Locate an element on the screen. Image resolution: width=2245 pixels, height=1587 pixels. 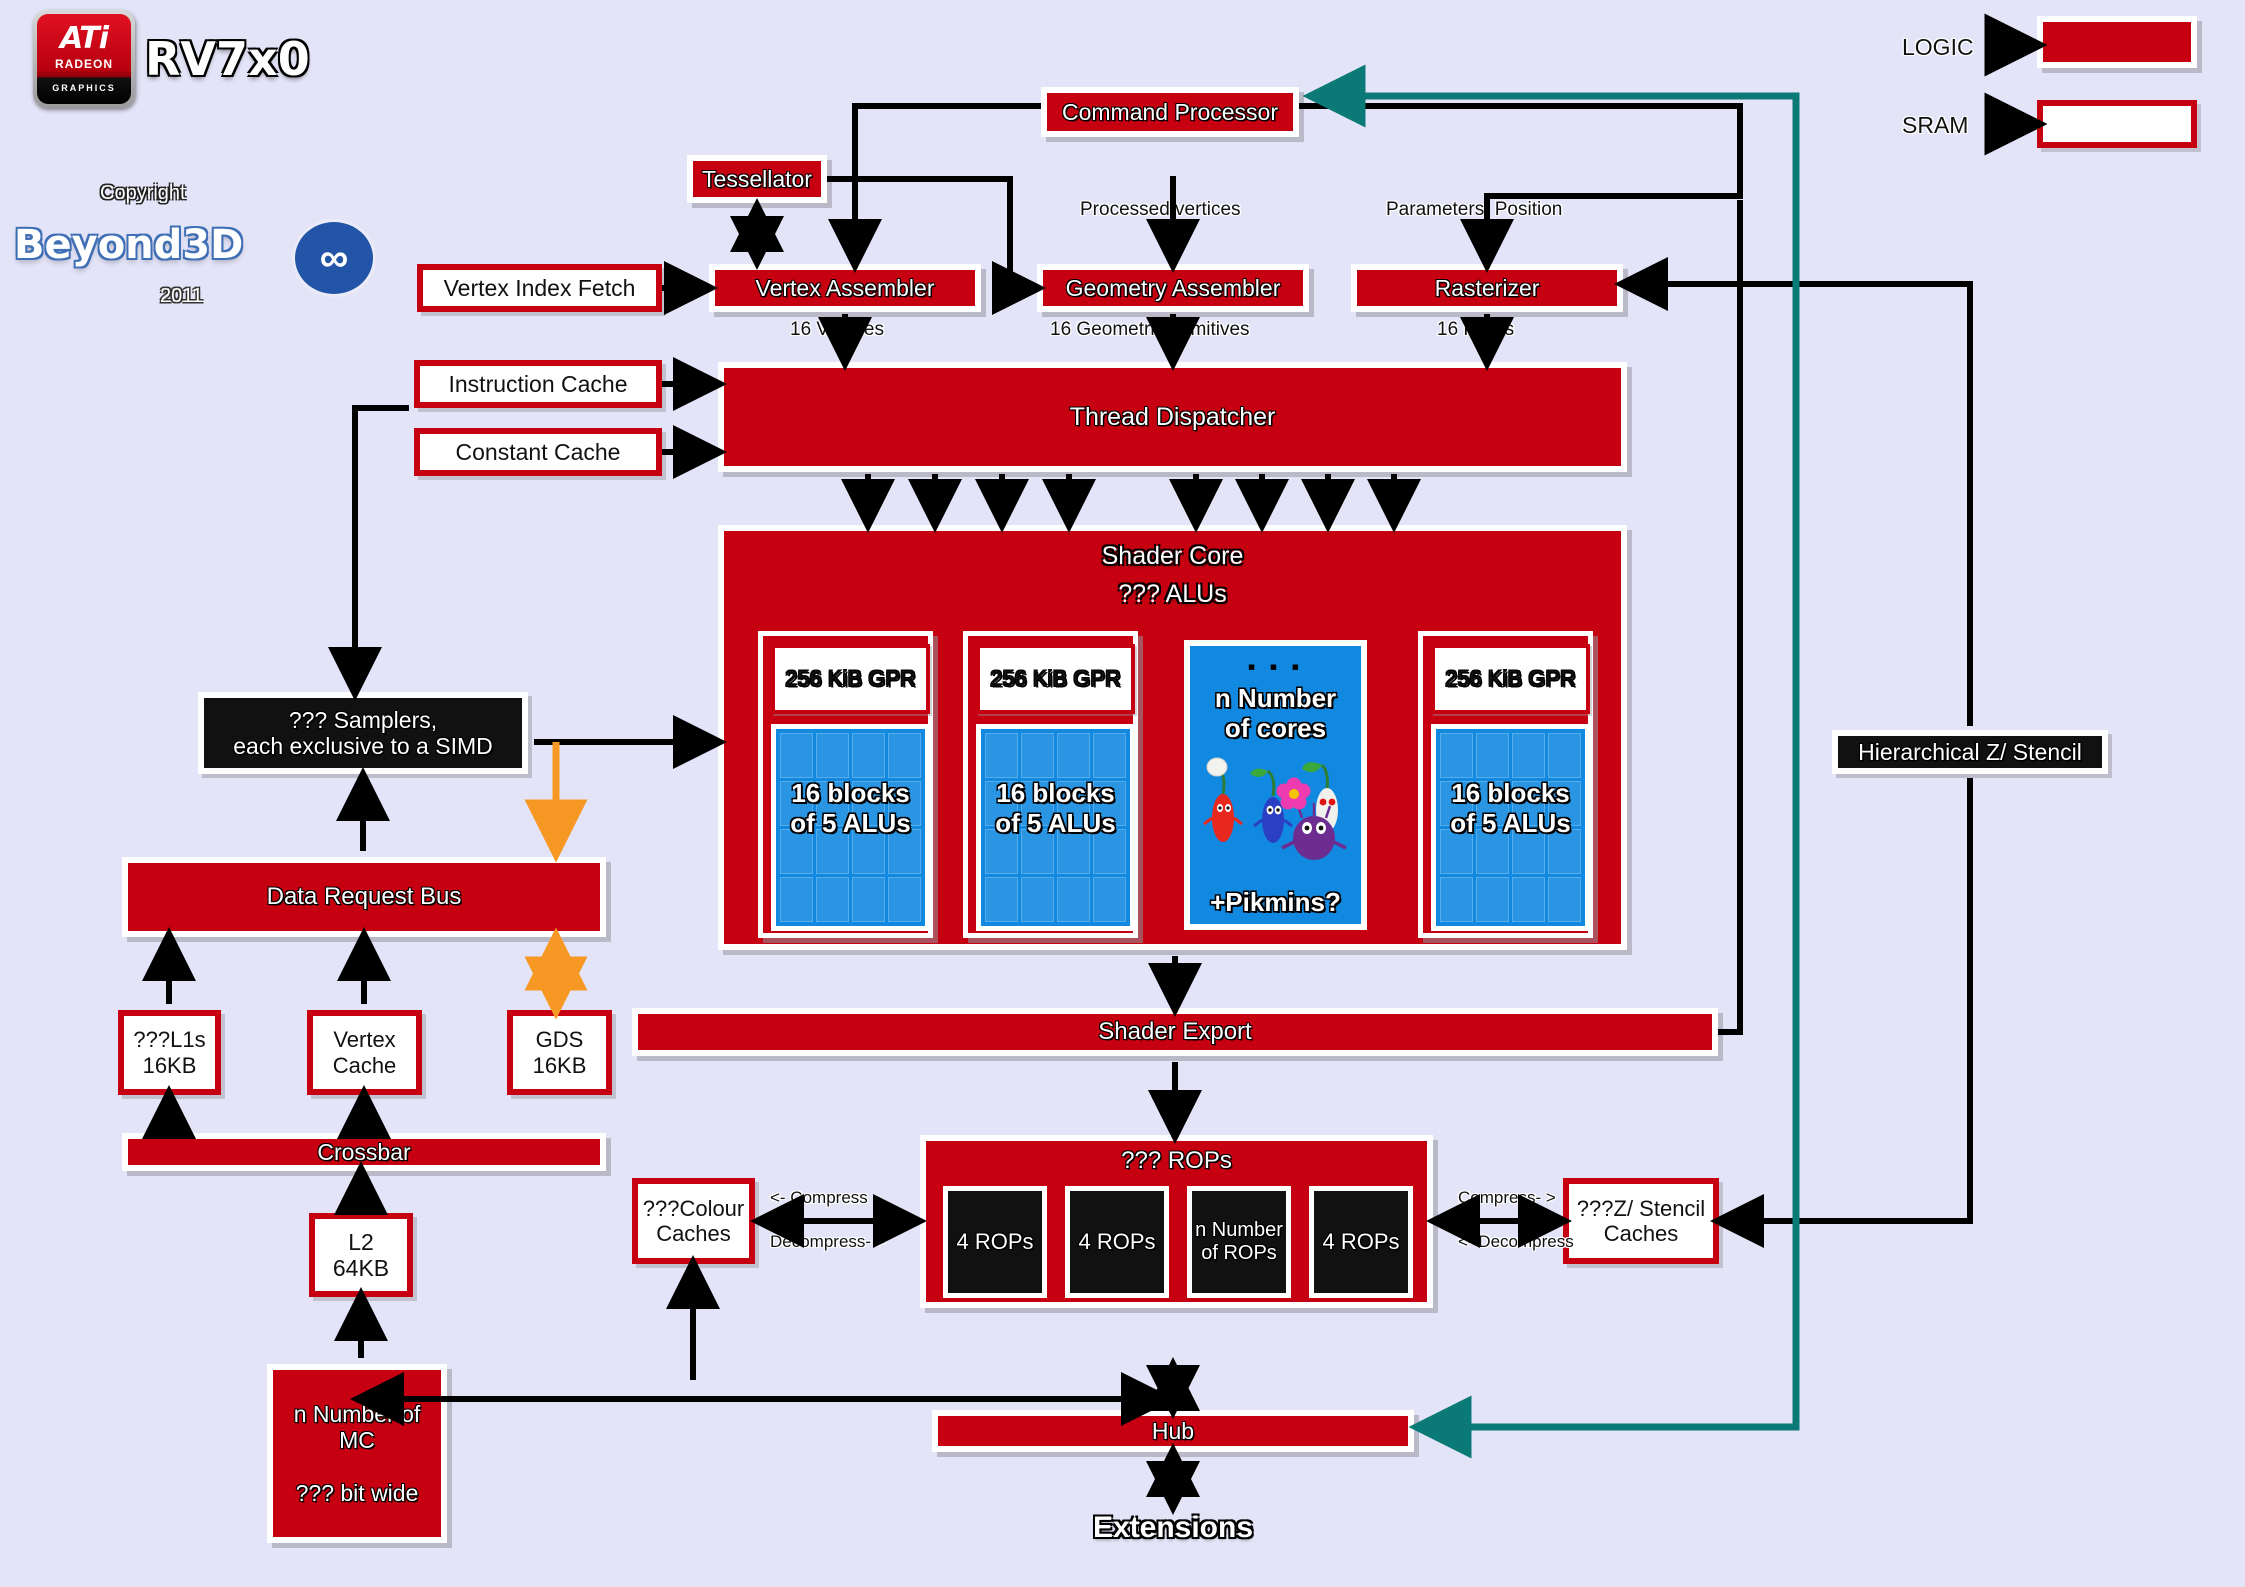
block-vertex-assembler: Vertex Assembler is located at coordinates (845, 288).